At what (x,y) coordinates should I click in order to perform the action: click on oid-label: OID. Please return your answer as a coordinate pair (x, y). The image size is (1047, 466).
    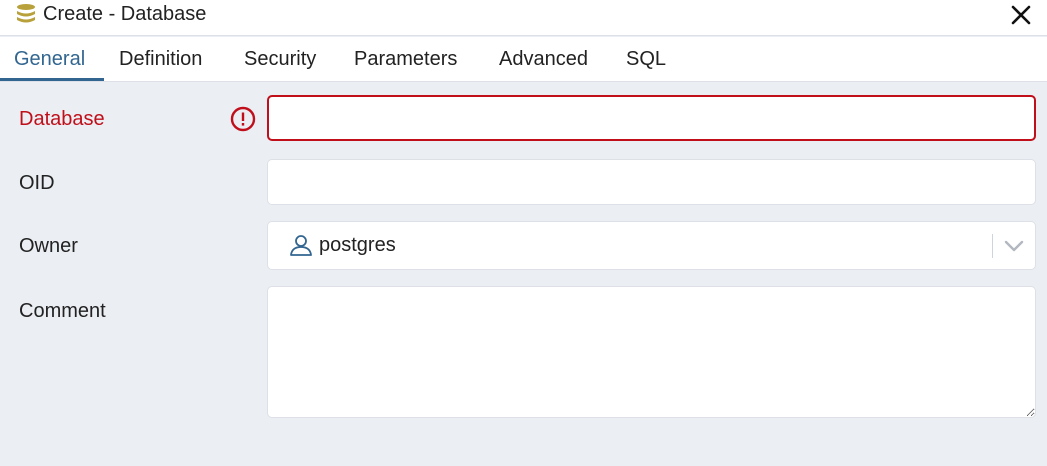
    Looking at the image, I should click on (37, 183).